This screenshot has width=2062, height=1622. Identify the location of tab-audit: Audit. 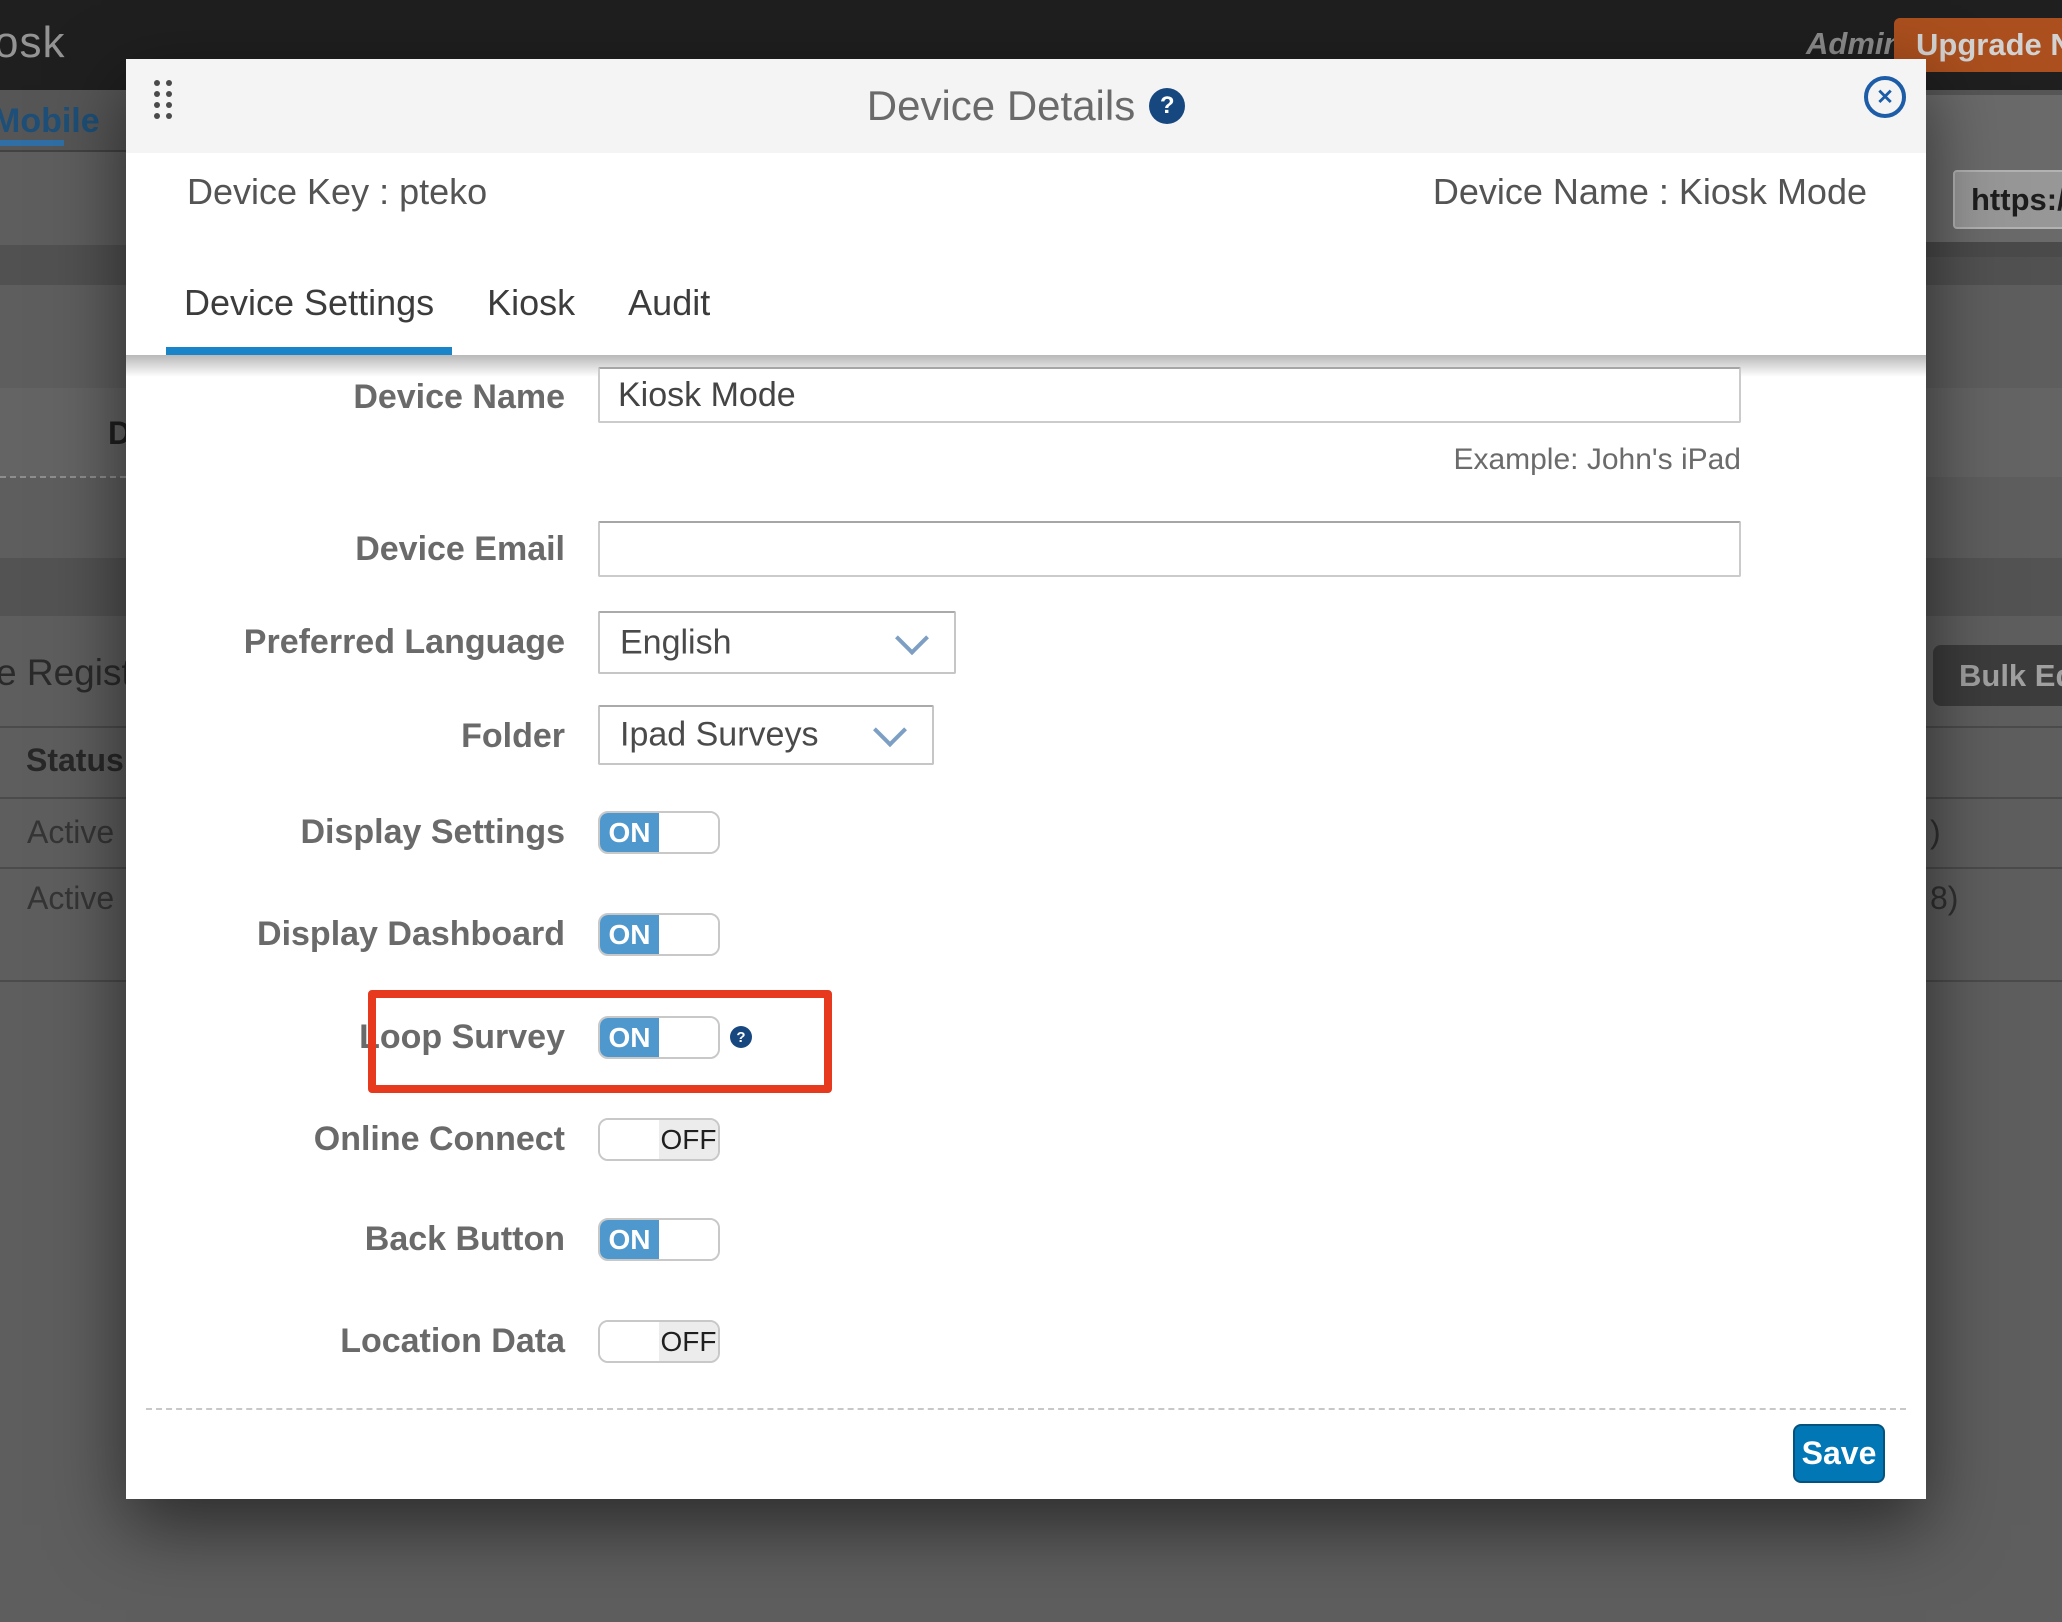
(669, 307).